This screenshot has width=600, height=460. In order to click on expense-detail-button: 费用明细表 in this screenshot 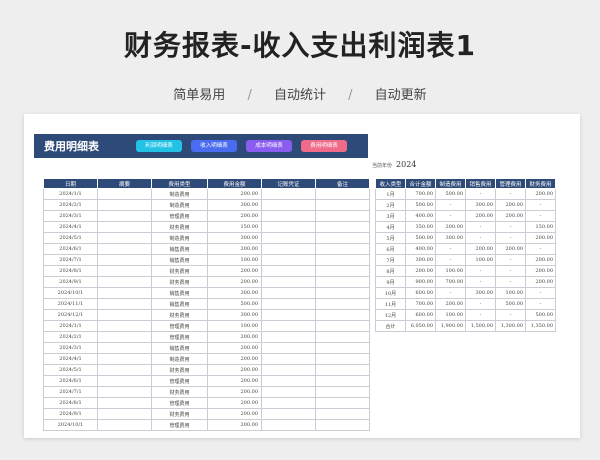, I will do `click(324, 146)`.